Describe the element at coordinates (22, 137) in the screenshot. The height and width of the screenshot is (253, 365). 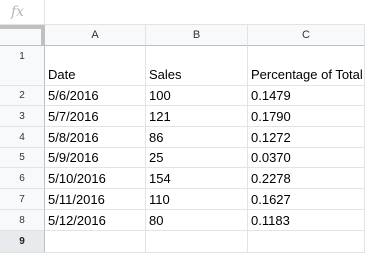
I see `row-header-4: 4` at that location.